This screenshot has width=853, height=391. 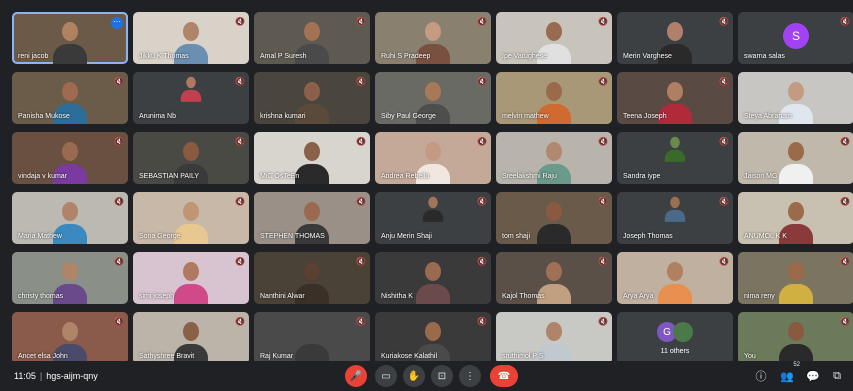 What do you see at coordinates (554, 38) in the screenshot?
I see `participant-tile: 🔇 Ipe Varughese` at bounding box center [554, 38].